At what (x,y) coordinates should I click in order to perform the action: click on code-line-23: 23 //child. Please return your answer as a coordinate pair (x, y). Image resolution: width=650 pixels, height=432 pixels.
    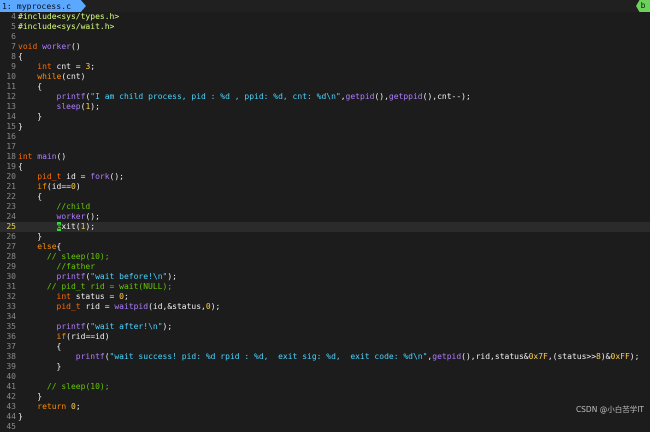
    Looking at the image, I should click on (325, 207).